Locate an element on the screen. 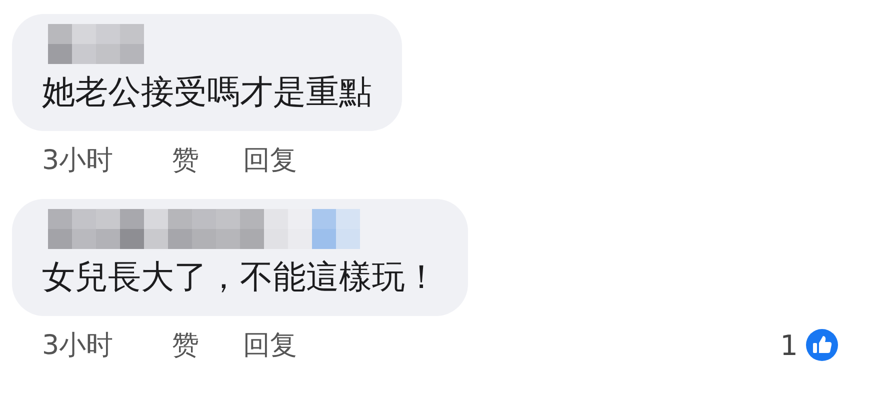  comment-text: 女兒長大了，不能這樣玩！ is located at coordinates (240, 277).